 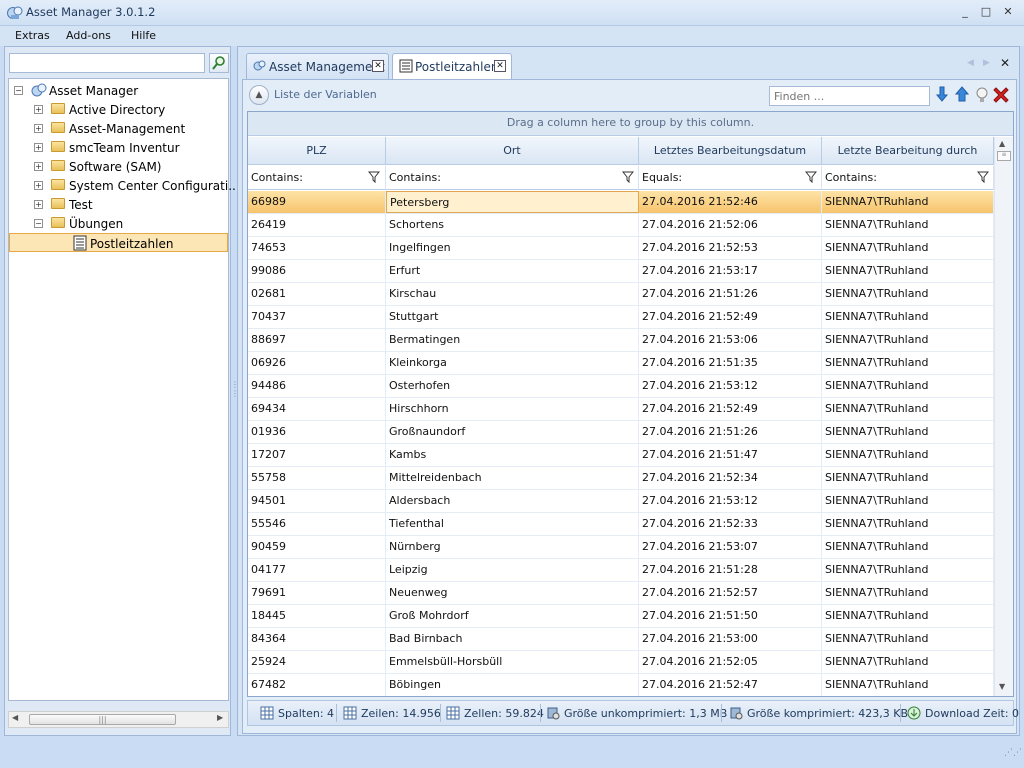 What do you see at coordinates (512, 524) in the screenshot?
I see `cell-ort: Tiefenthal` at bounding box center [512, 524].